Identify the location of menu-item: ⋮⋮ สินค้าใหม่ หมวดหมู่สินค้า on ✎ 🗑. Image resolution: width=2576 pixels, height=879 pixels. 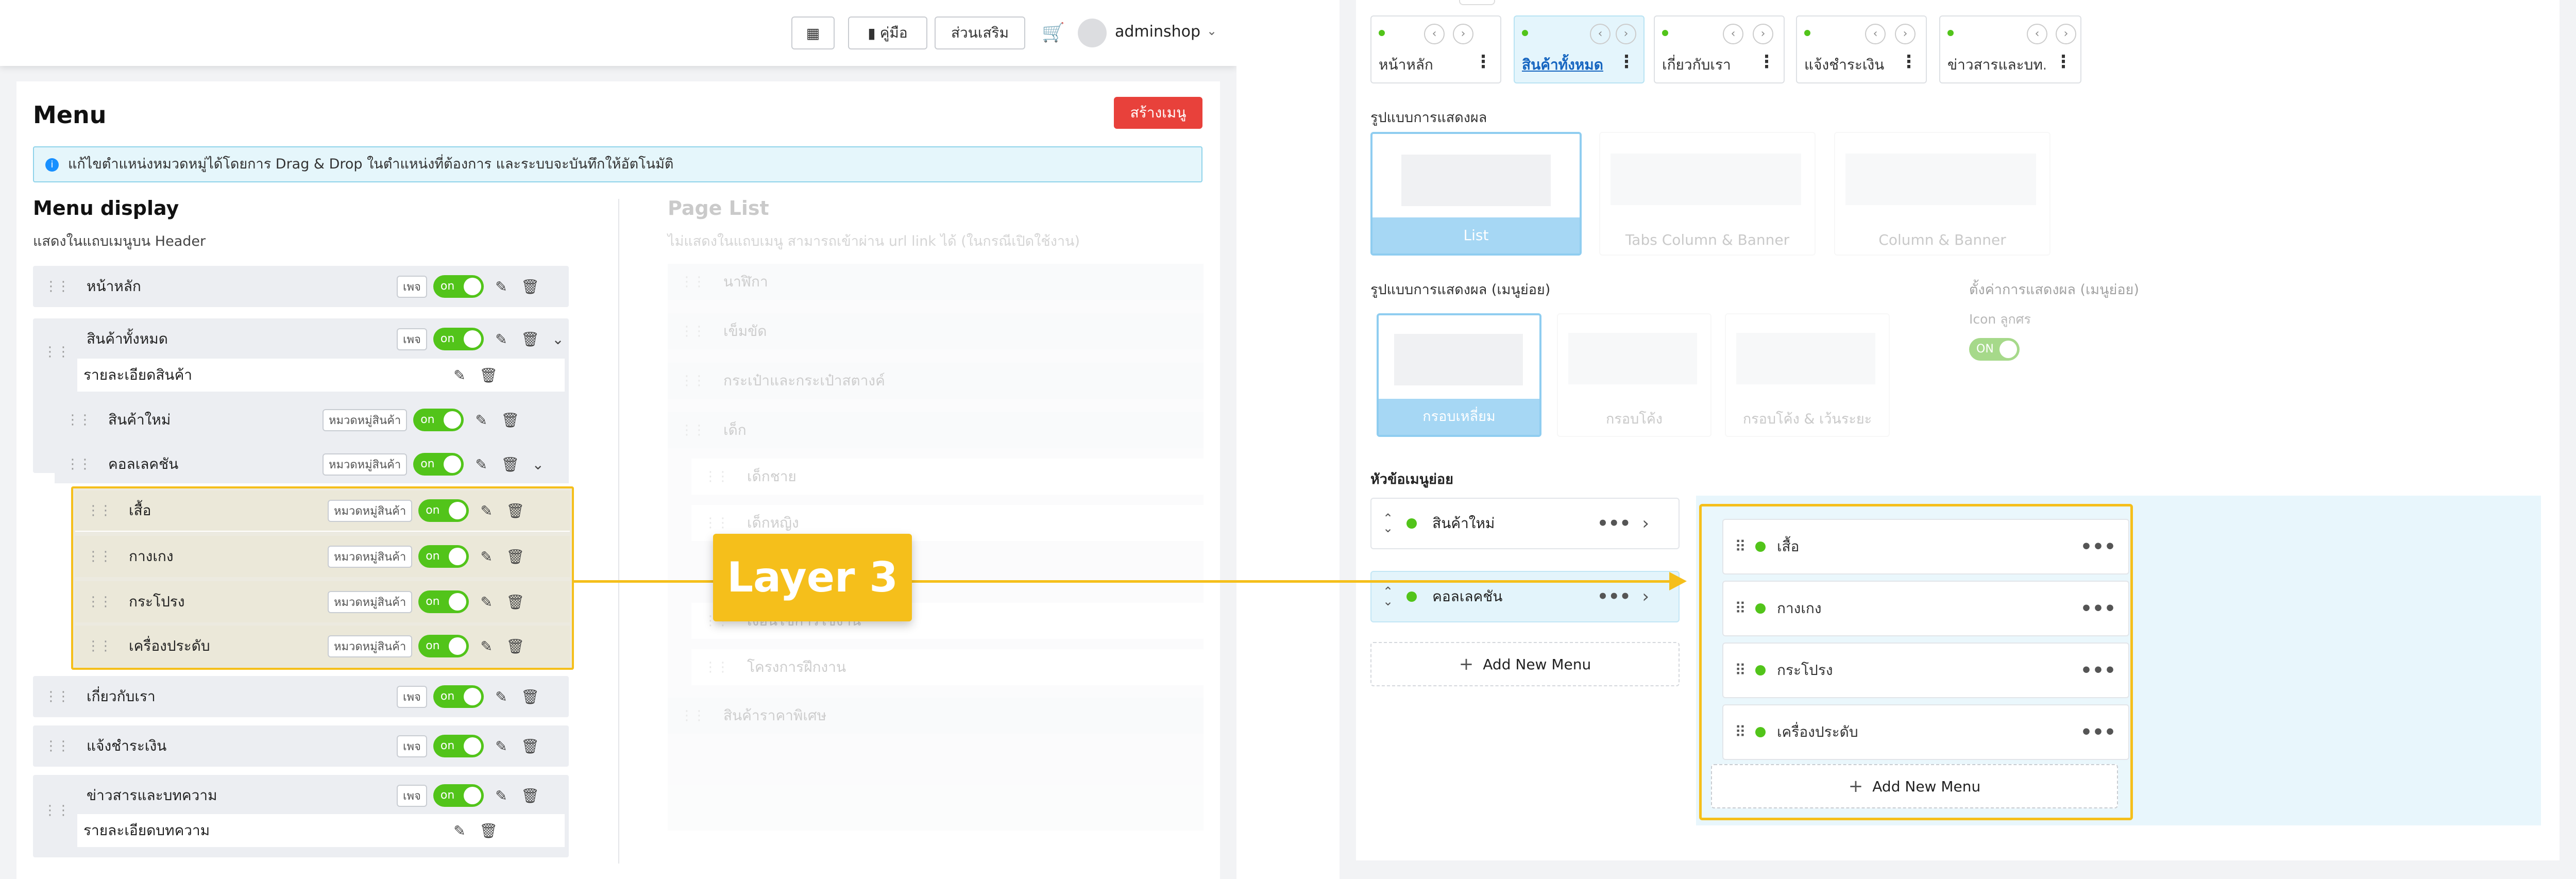
(312, 420).